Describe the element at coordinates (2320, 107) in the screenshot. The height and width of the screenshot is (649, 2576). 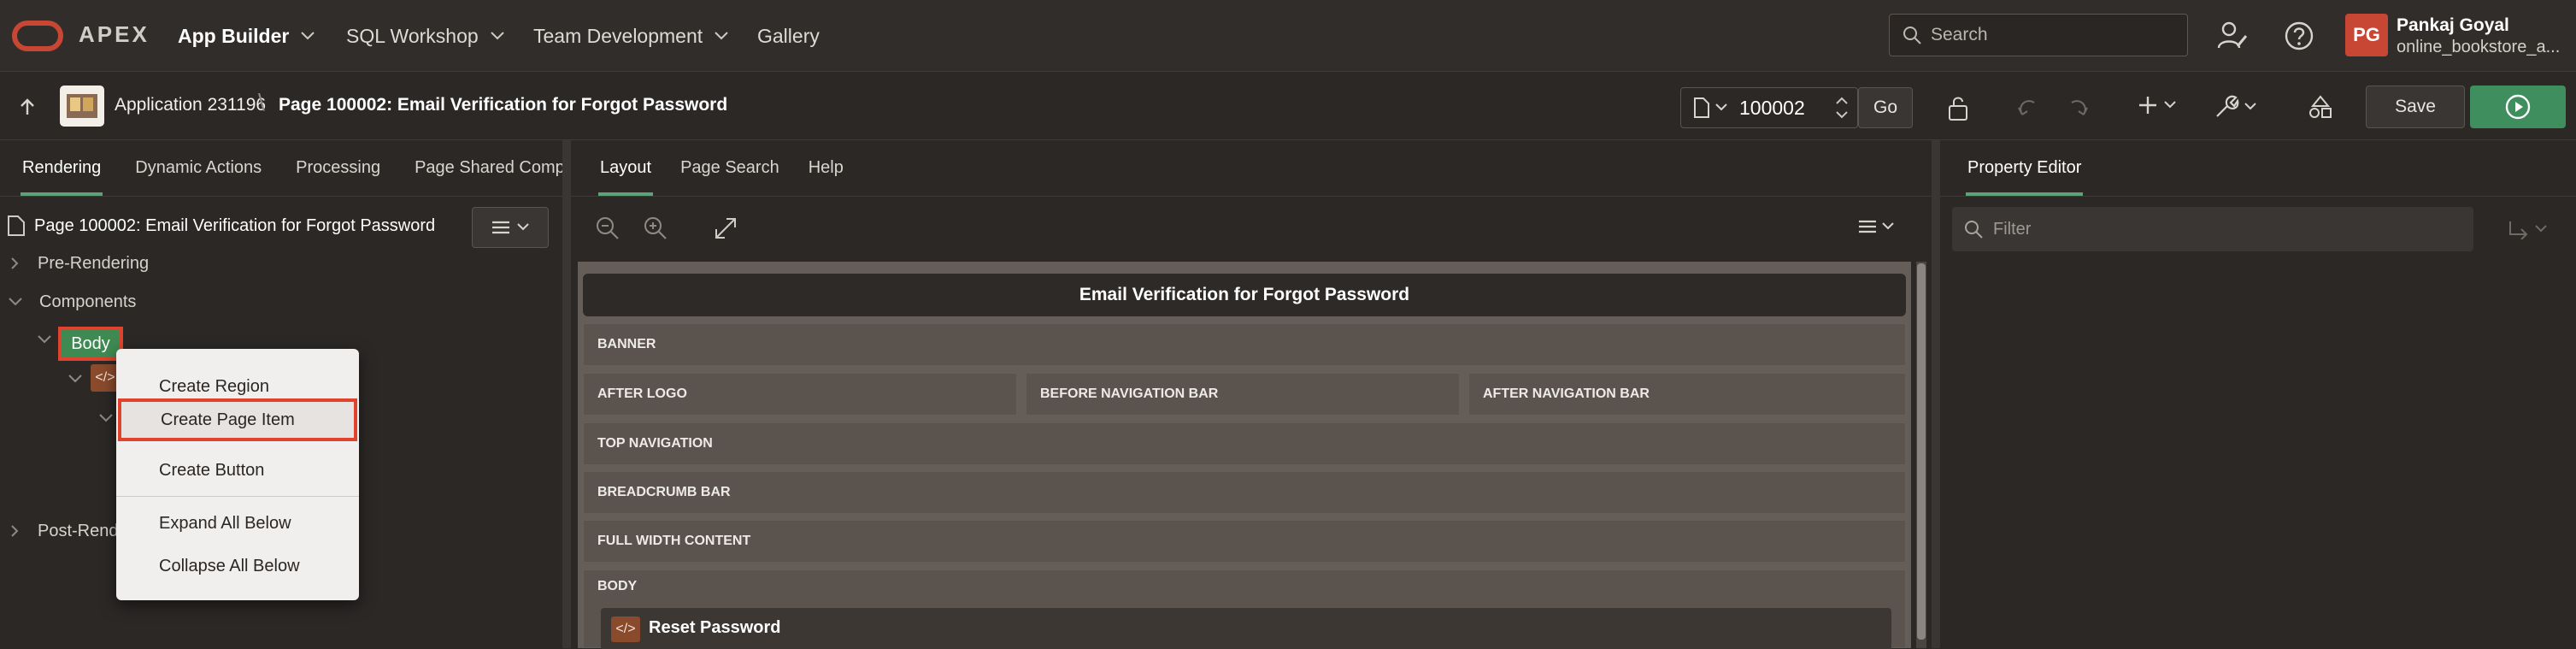
I see `shared-components-icon` at that location.